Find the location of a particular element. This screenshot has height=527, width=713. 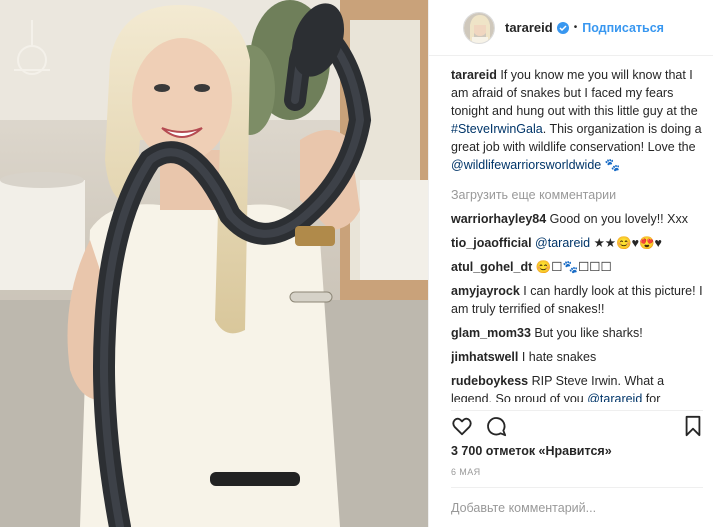

comment-item: jimhatswell I hate snakes is located at coordinates (577, 357).